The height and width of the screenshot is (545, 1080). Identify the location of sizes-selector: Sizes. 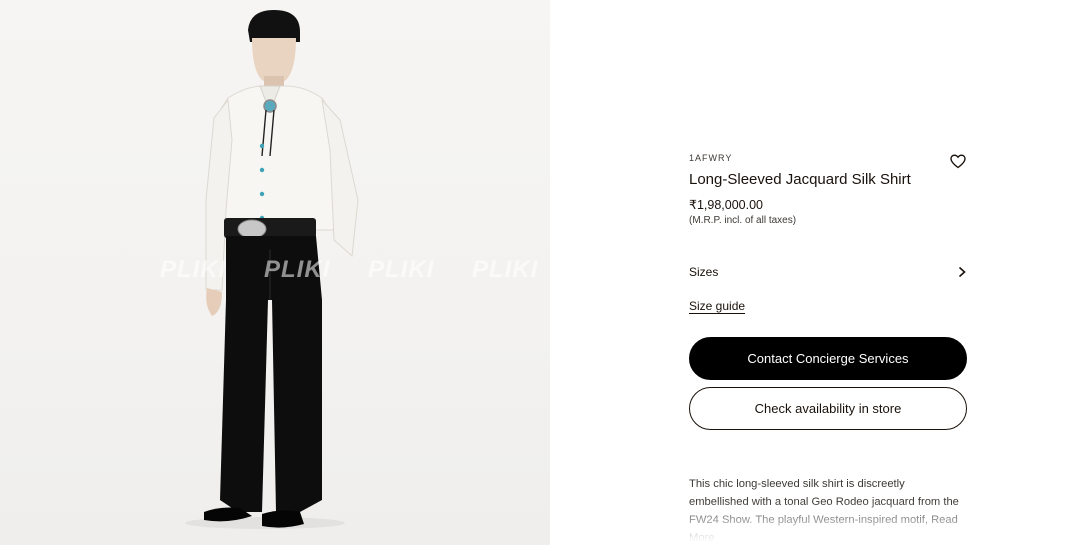
(828, 272).